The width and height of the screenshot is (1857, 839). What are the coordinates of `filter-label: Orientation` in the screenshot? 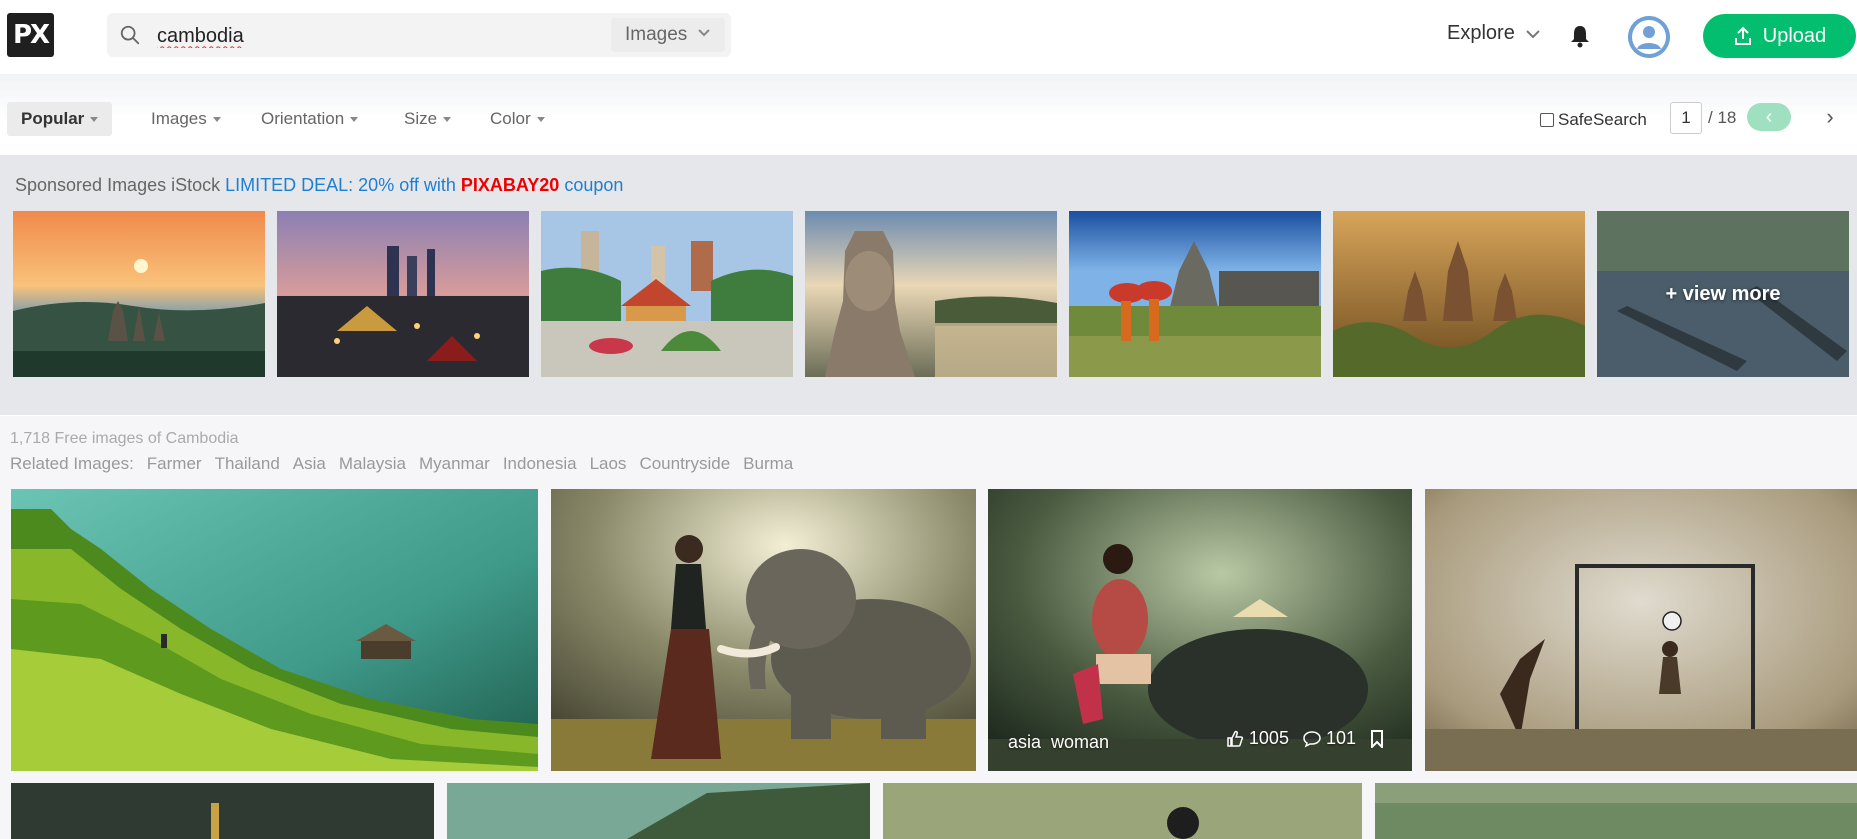 It's located at (303, 118).